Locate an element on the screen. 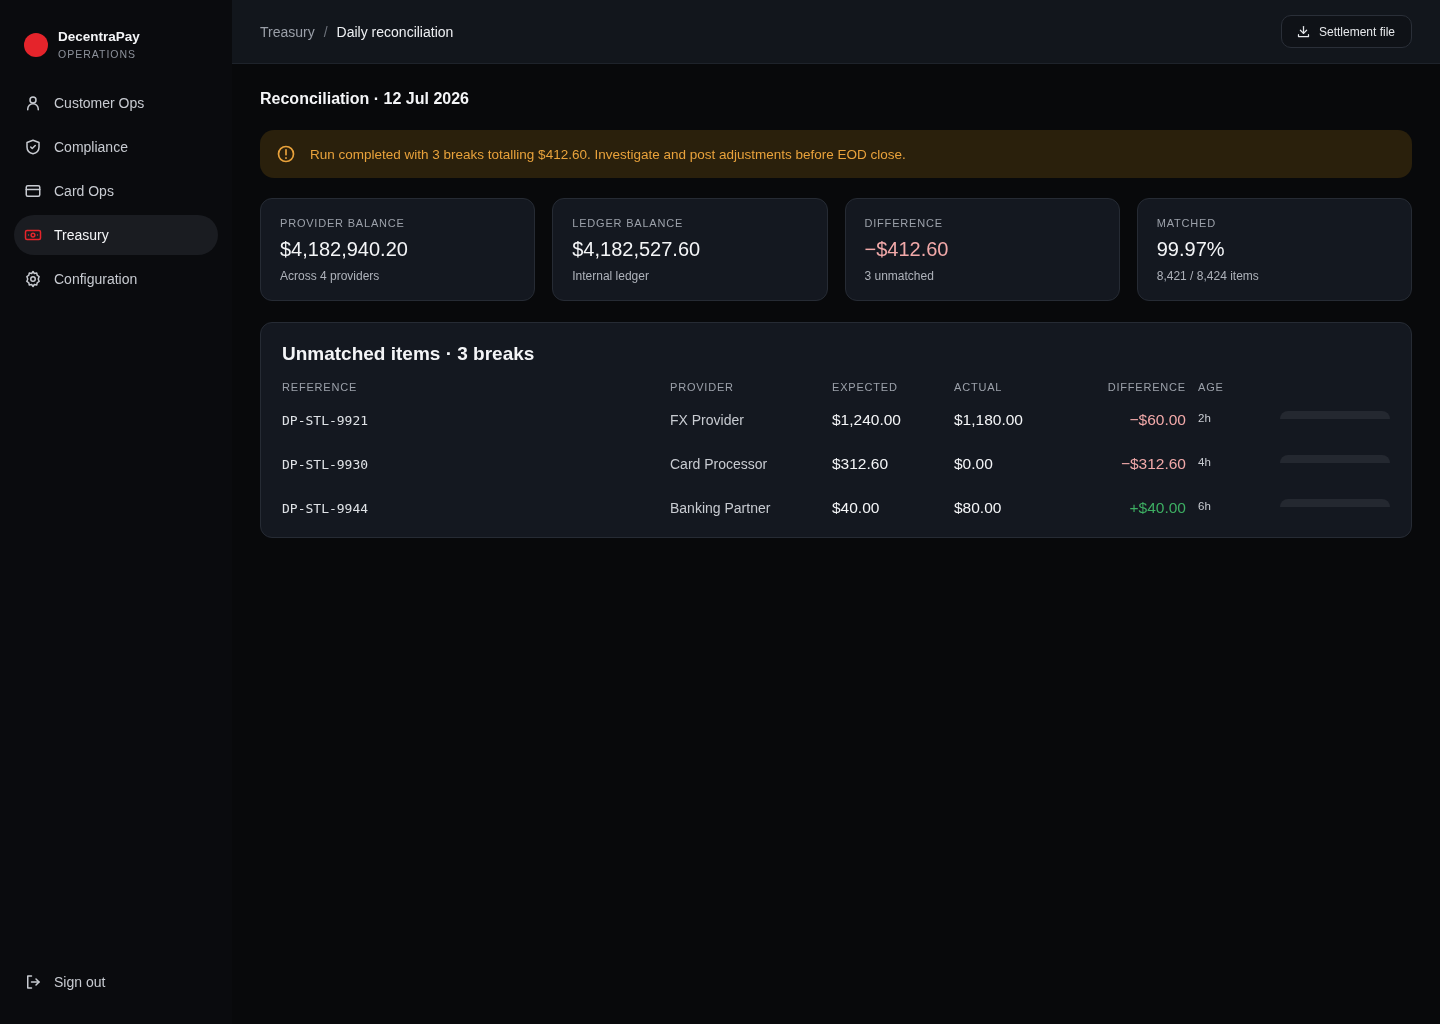 Image resolution: width=1440 pixels, height=1024 pixels. expected-cell: $40.00 is located at coordinates (856, 508).